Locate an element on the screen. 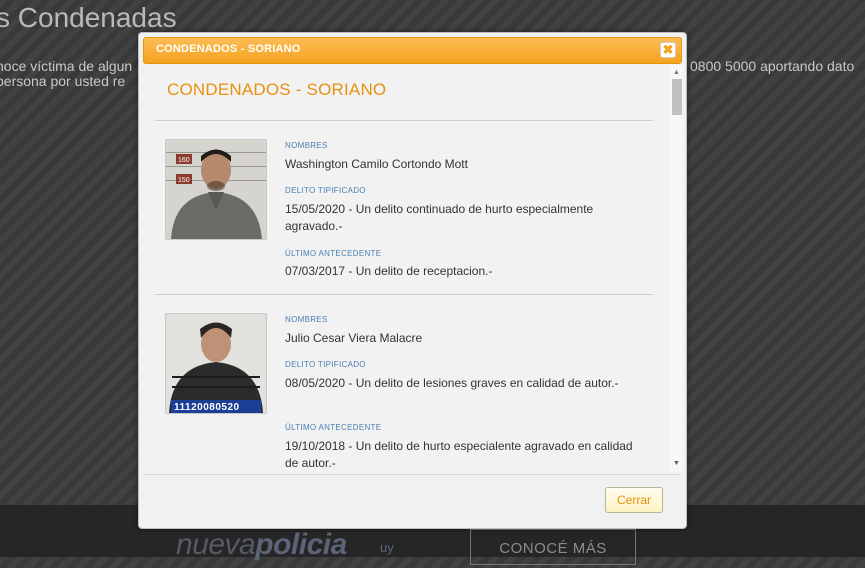  record-name: Julio Cesar Viera Malacre is located at coordinates (354, 338).